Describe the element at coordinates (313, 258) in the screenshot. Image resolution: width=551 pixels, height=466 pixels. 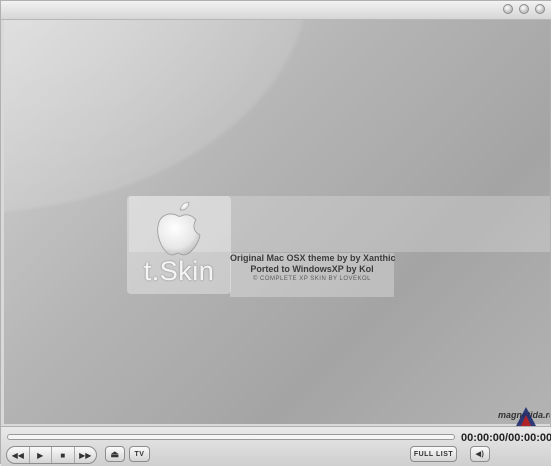
I see `credit-line-1: Original Mac OSX theme by by Xanthic` at that location.